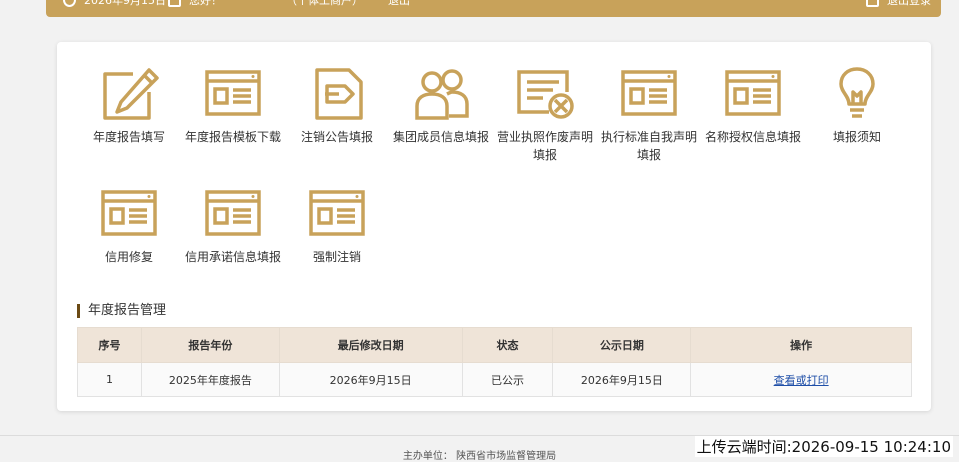 The image size is (959, 462). I want to click on tile-label: 年度报告填写, so click(128, 137).